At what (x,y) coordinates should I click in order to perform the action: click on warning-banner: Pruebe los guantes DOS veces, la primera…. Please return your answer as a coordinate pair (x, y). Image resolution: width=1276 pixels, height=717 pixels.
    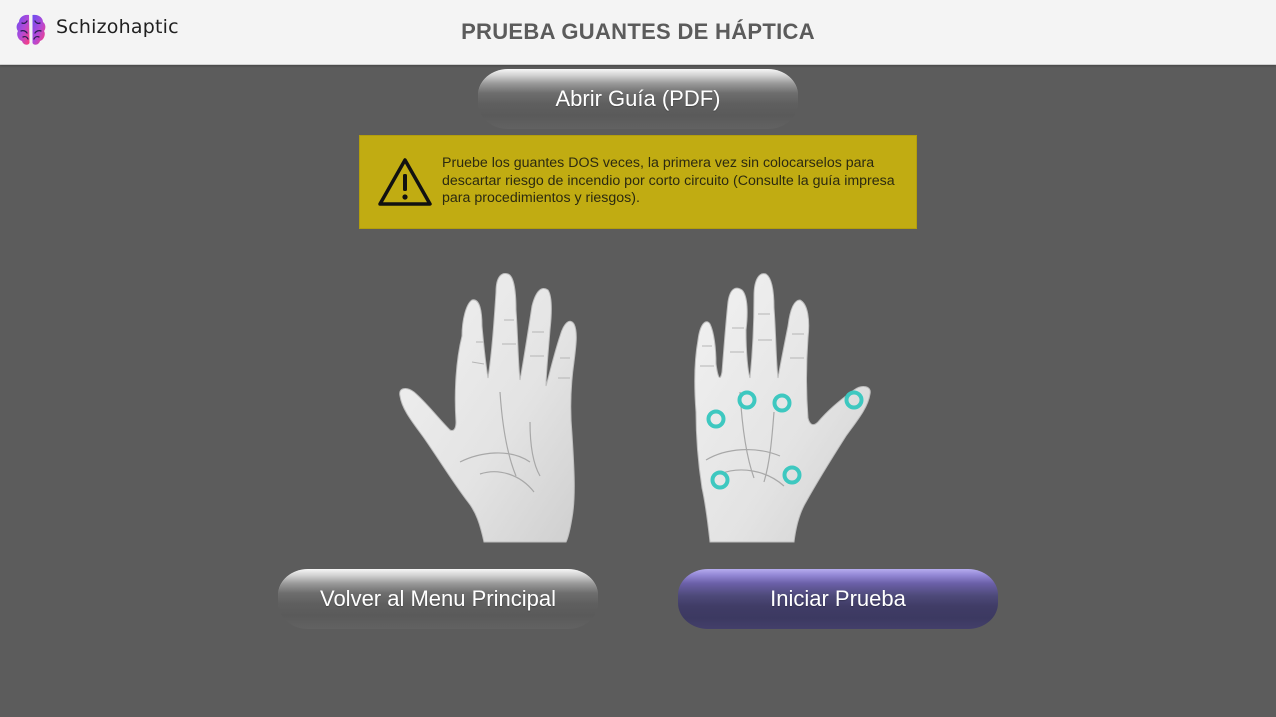
    Looking at the image, I should click on (638, 182).